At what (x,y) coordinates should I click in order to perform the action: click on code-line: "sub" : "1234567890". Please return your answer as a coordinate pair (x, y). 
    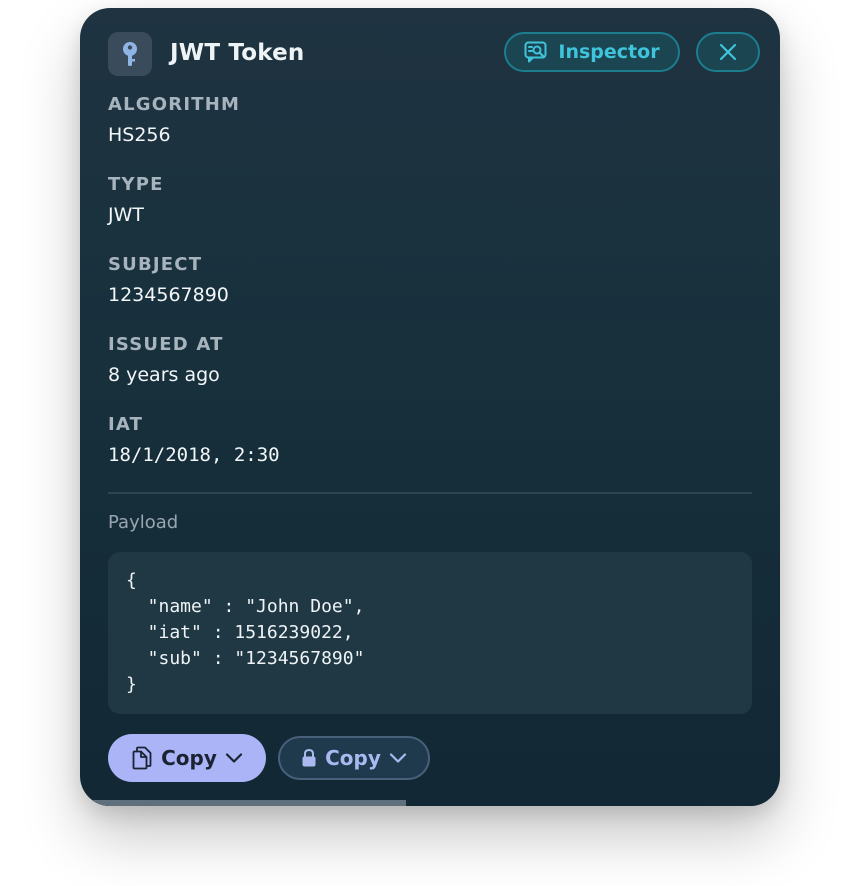
    Looking at the image, I should click on (245, 658).